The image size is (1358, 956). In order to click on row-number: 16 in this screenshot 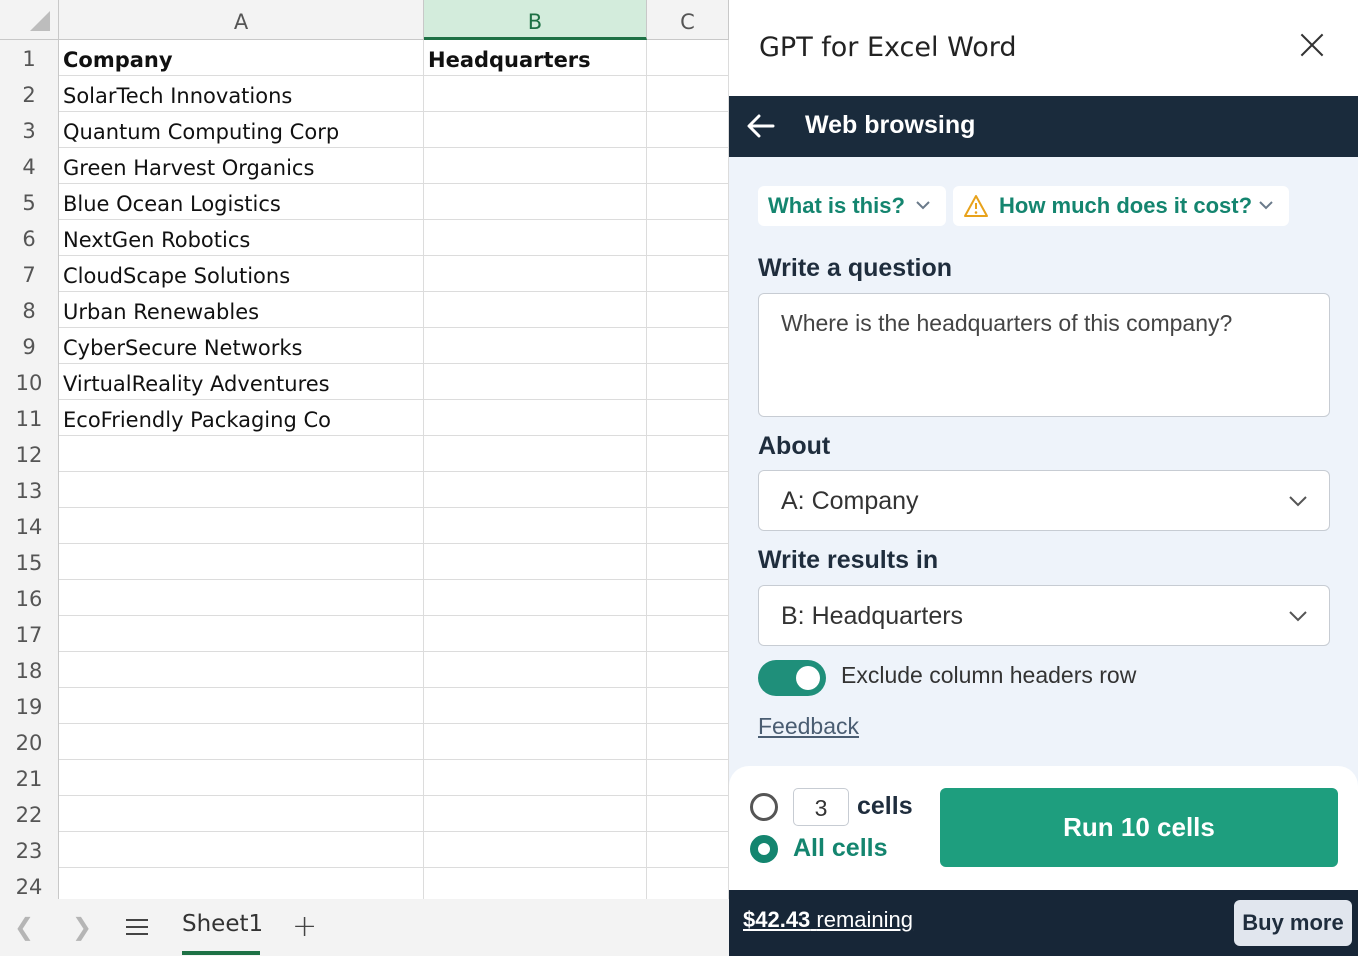, I will do `click(29, 598)`.